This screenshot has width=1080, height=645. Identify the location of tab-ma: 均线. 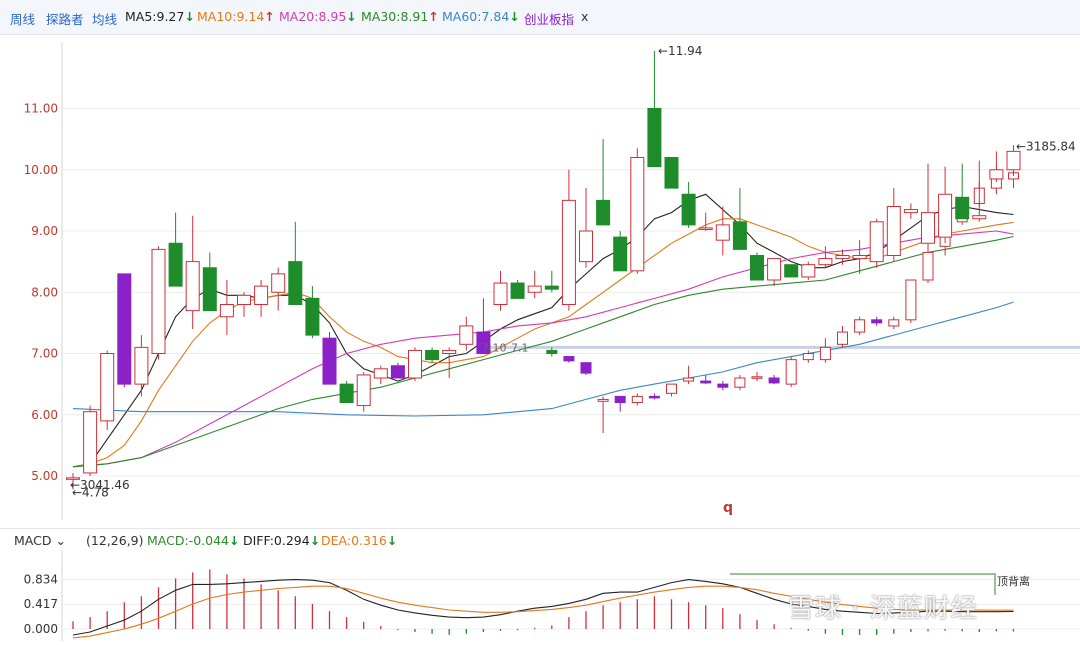
(104, 18).